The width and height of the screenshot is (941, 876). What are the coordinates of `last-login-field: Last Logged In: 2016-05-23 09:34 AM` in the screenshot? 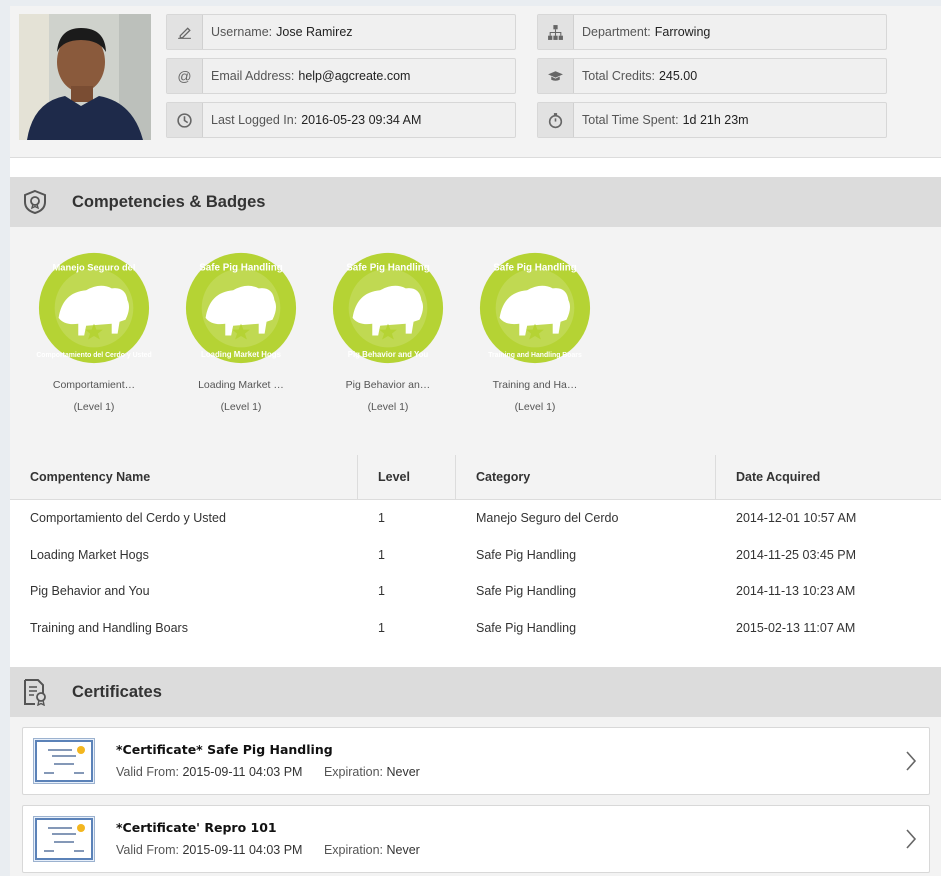 It's located at (341, 120).